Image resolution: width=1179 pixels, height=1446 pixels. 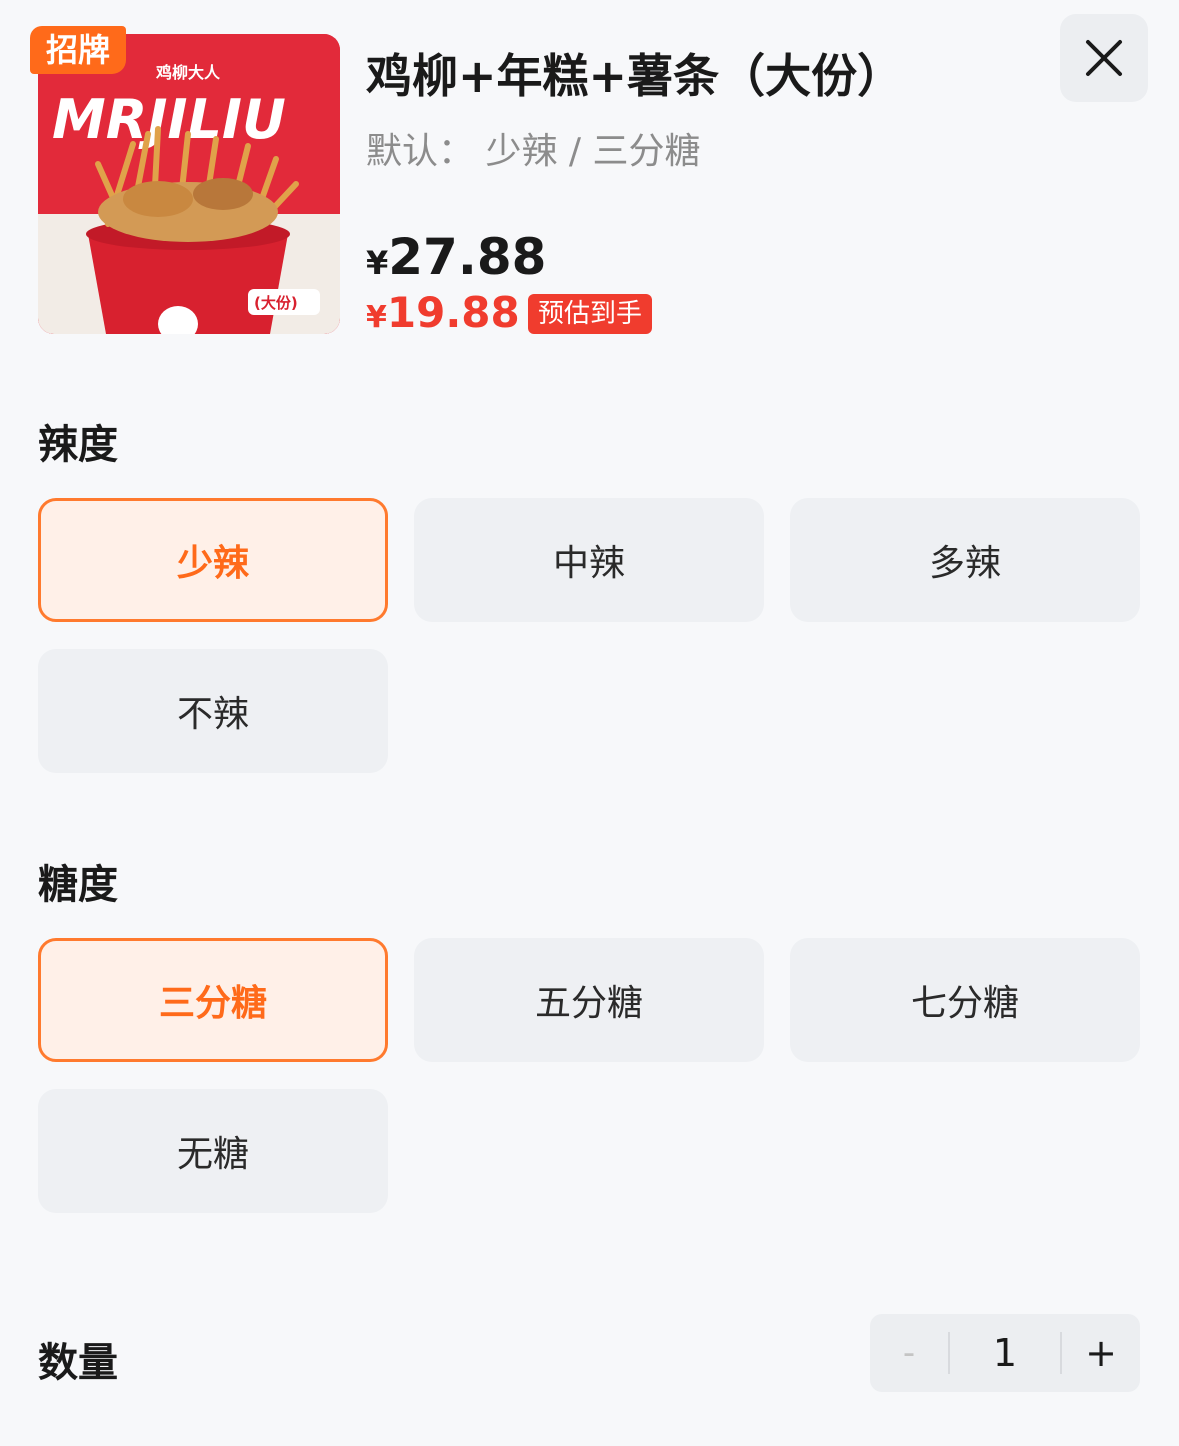 What do you see at coordinates (213, 1151) in the screenshot?
I see `sugar-option-none: 无糖` at bounding box center [213, 1151].